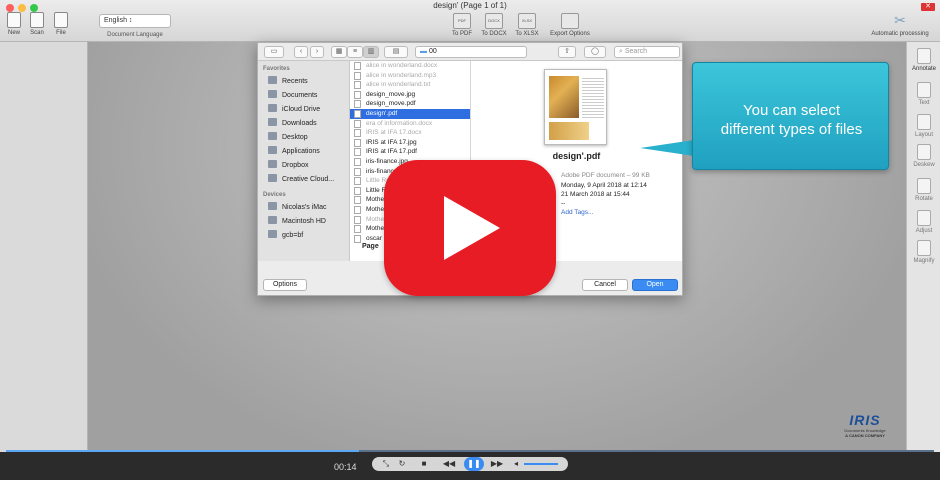 The width and height of the screenshot is (940, 480). I want to click on tool-layout: Layout, so click(923, 126).